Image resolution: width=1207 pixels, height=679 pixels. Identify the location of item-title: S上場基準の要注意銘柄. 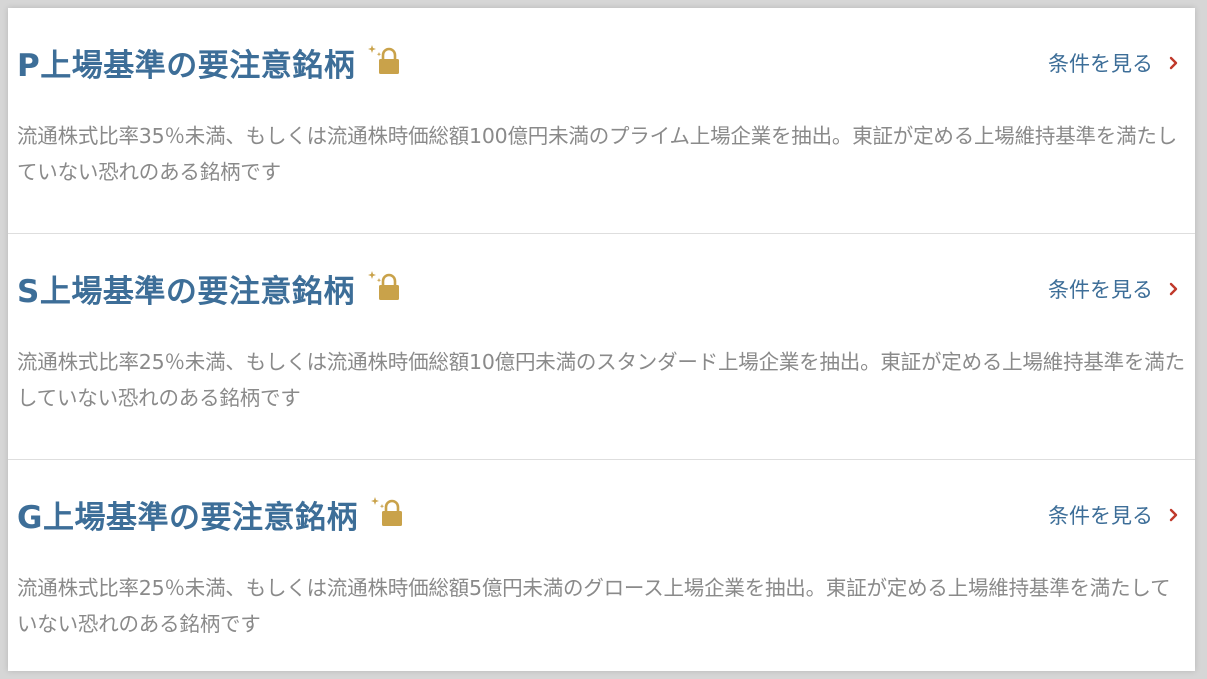
(186, 288).